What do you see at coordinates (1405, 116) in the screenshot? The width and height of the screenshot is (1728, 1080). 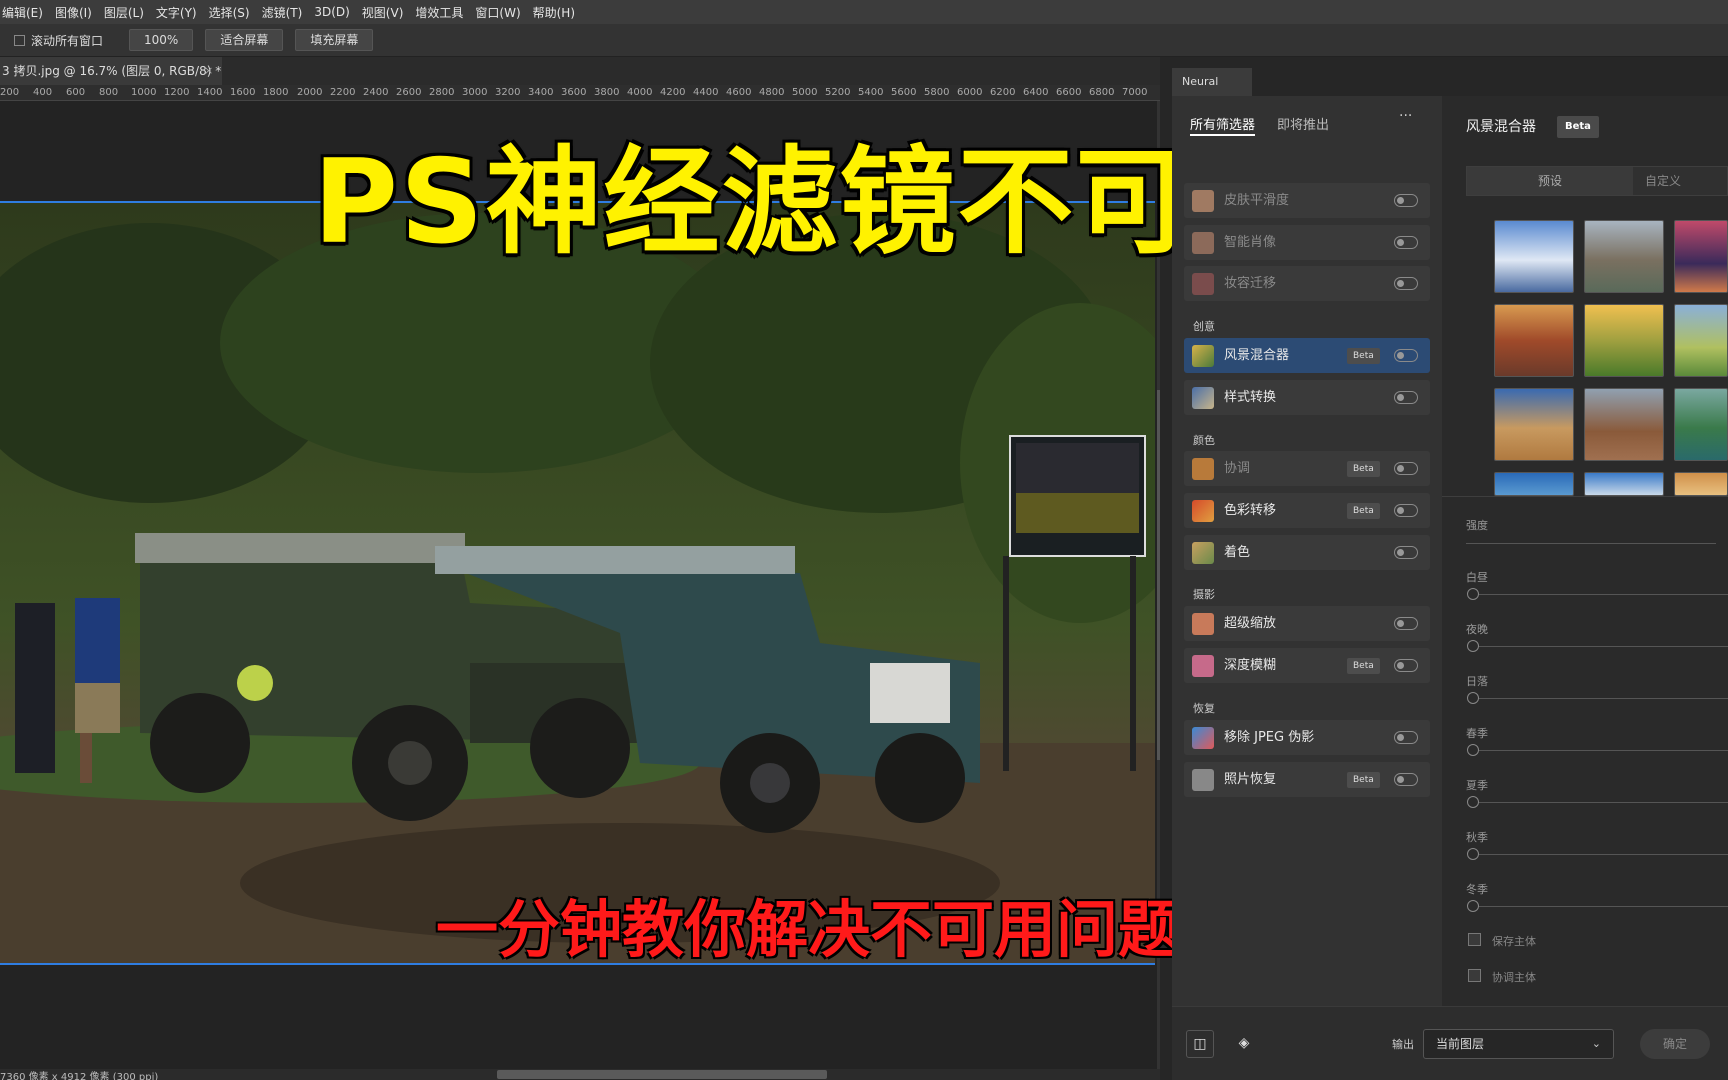 I see `more-options-icon: ···` at bounding box center [1405, 116].